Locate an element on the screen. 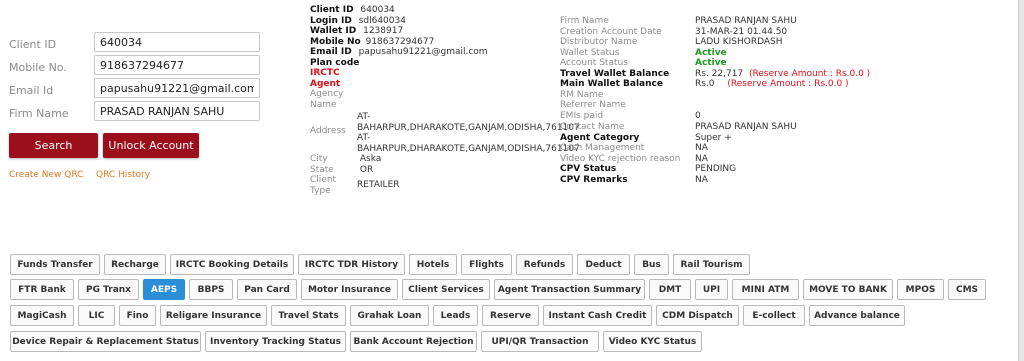  travel-wallet-reserve: (Reserve Amount : Rs.0.0 ) is located at coordinates (810, 73).